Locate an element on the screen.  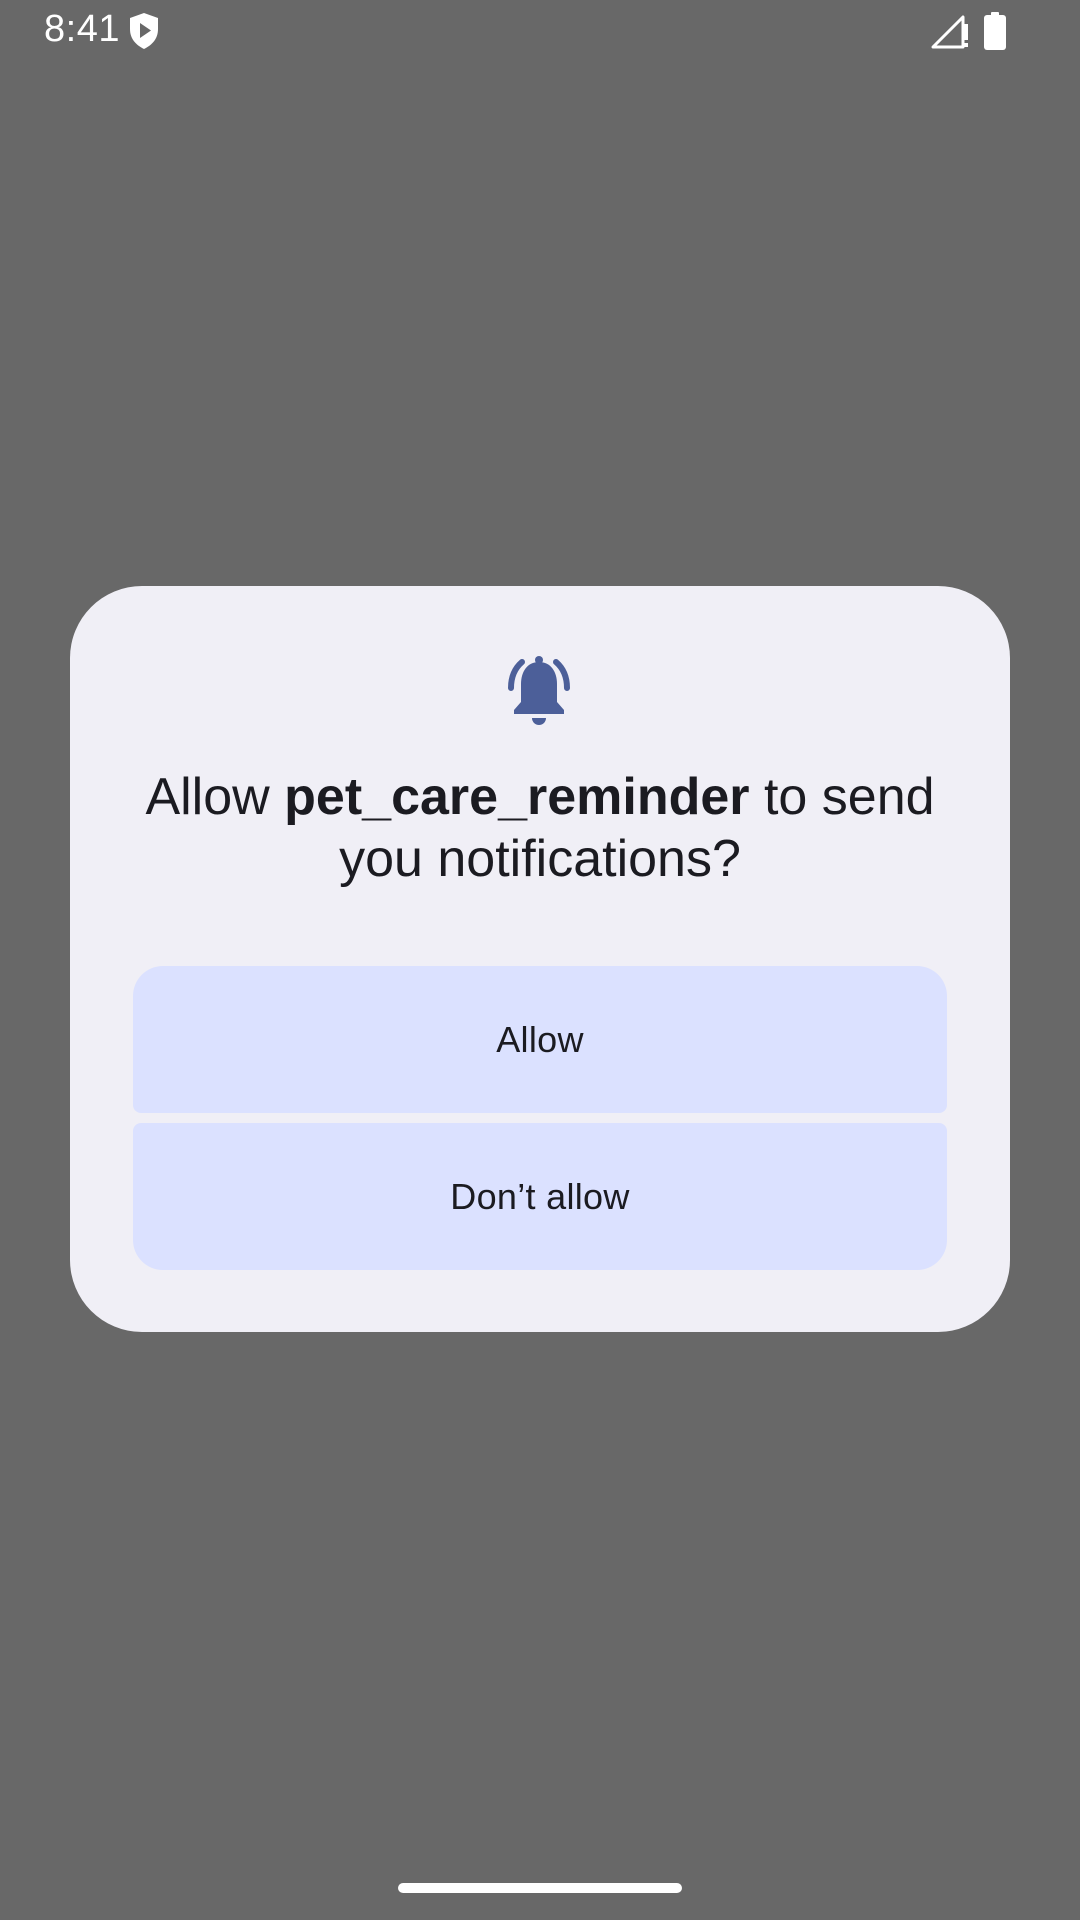
bell-ring-icon is located at coordinates (539, 690).